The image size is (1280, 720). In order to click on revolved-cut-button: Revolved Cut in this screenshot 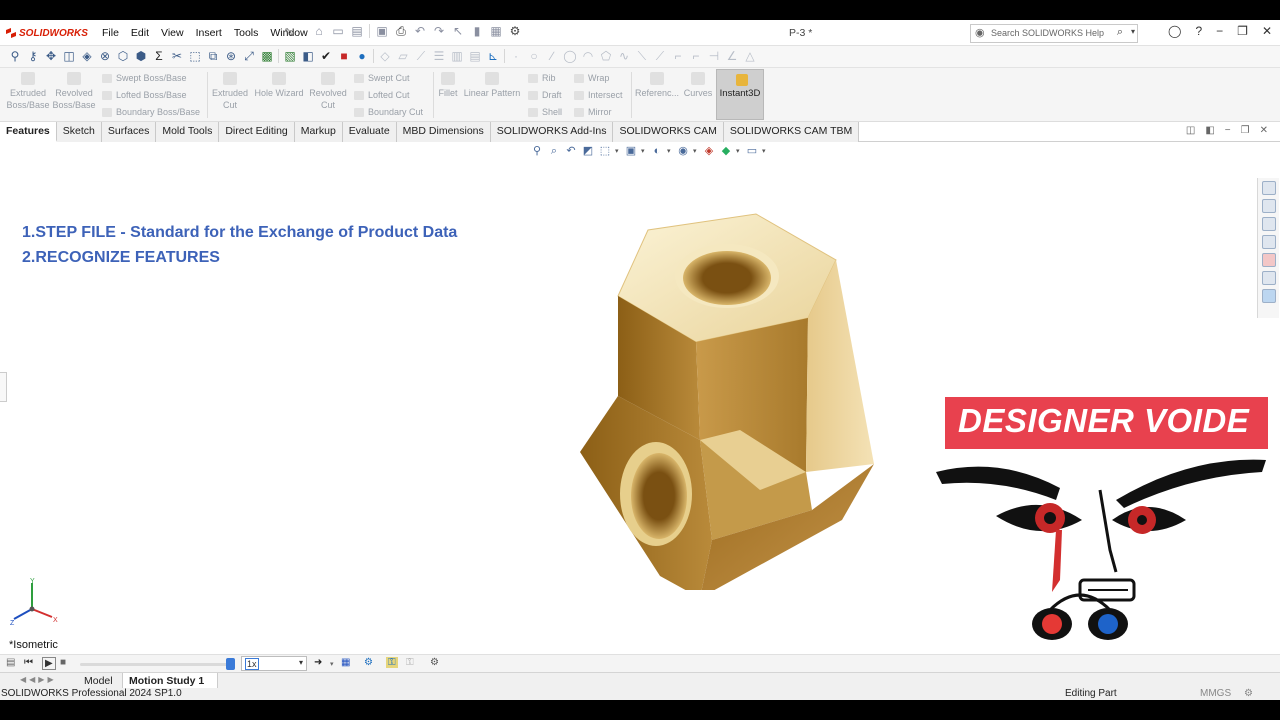, I will do `click(328, 91)`.